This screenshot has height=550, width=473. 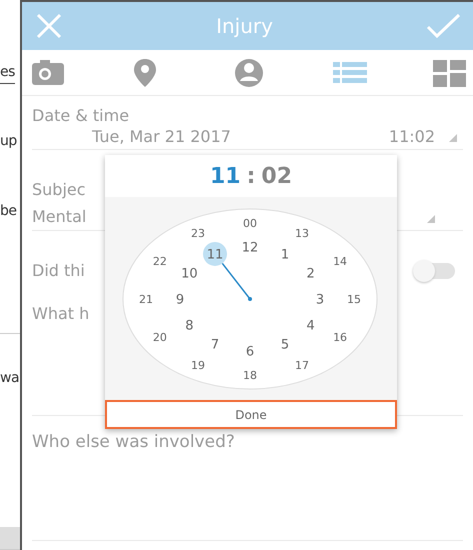 I want to click on check-icon, so click(x=443, y=26).